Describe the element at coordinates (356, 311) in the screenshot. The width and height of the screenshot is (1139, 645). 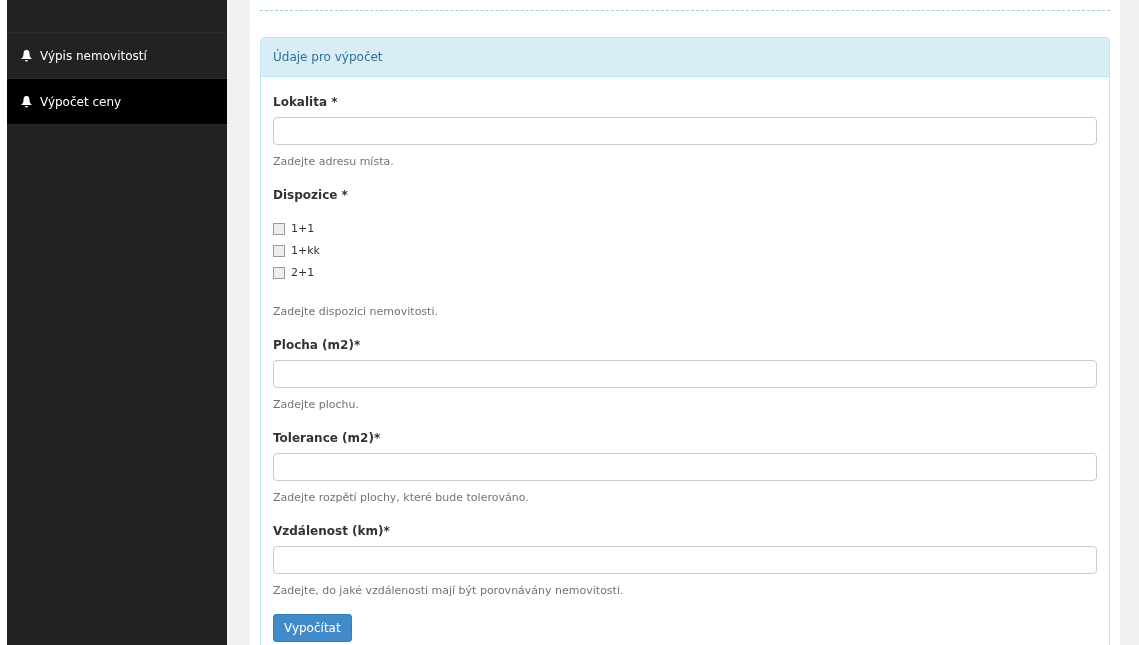
I see `help-text: Zadejte dispozici nemovitosti.` at that location.